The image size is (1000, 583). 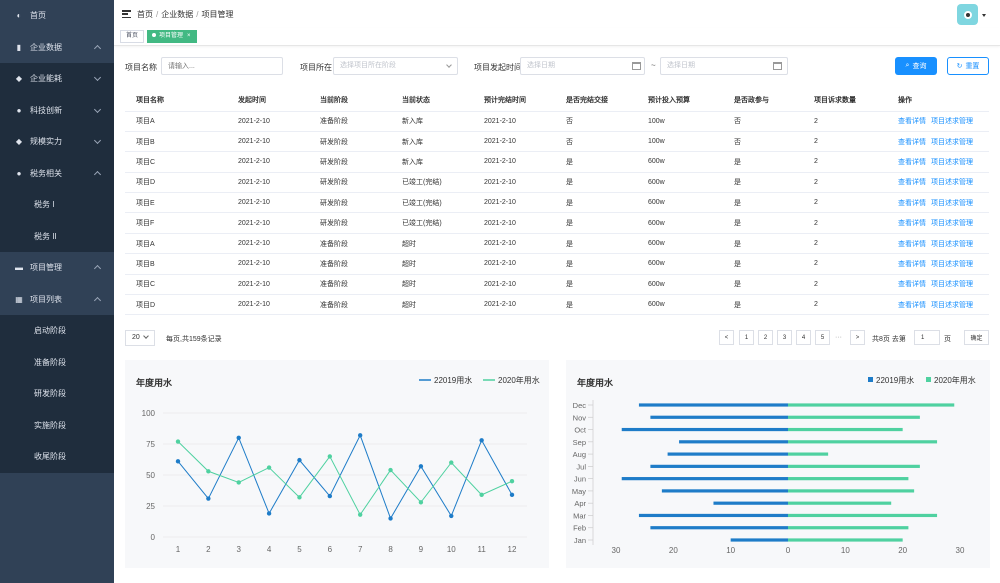 What do you see at coordinates (857, 337) in the screenshot?
I see `next-page-button: >` at bounding box center [857, 337].